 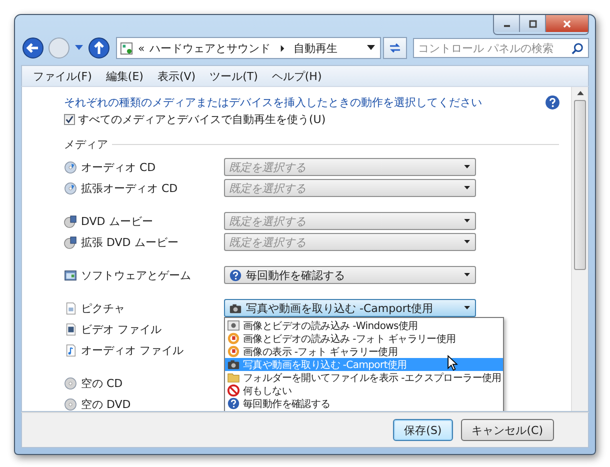 What do you see at coordinates (124, 76) in the screenshot?
I see `menu-item: 編集(E)` at bounding box center [124, 76].